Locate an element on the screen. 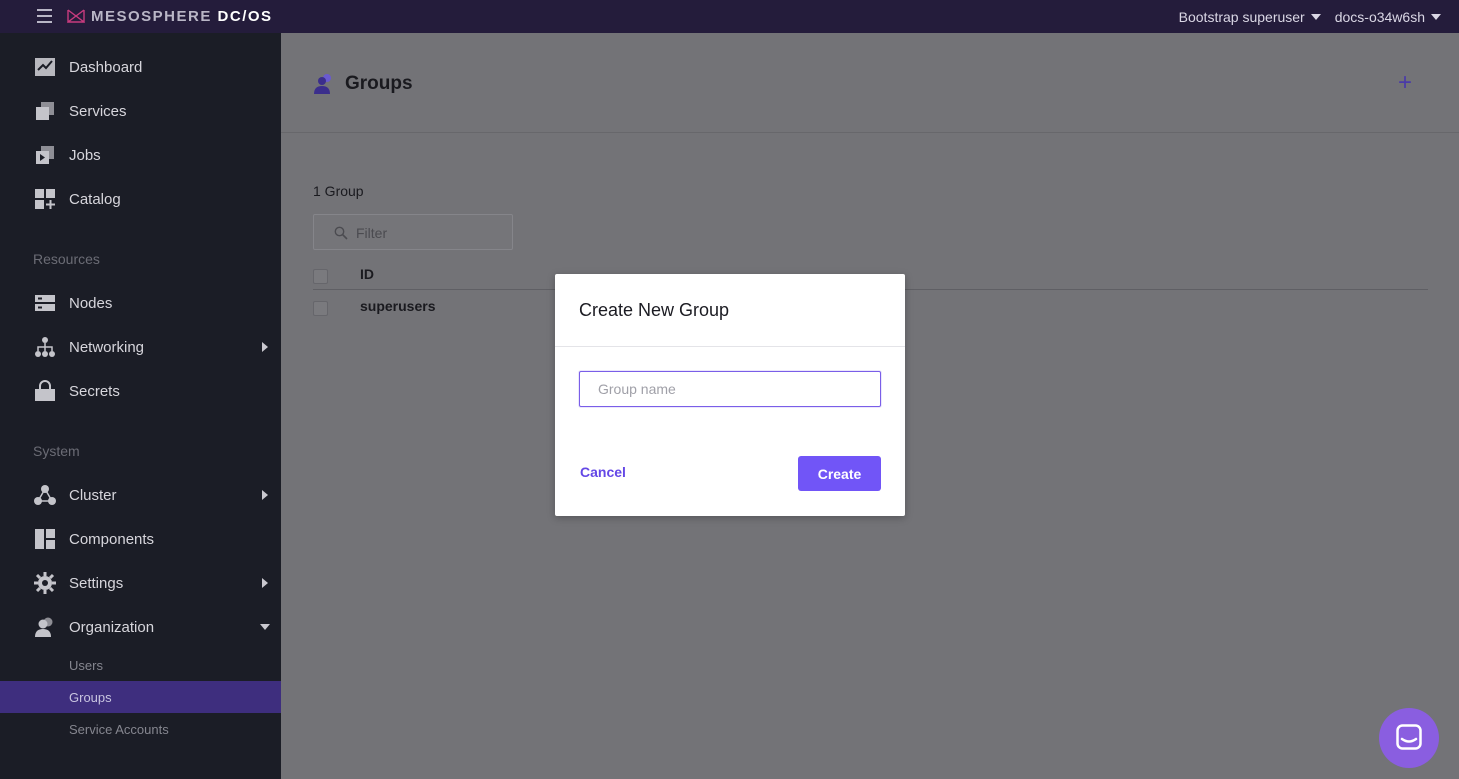 The height and width of the screenshot is (779, 1459). cluster-menu-caret-icon is located at coordinates (1436, 16).